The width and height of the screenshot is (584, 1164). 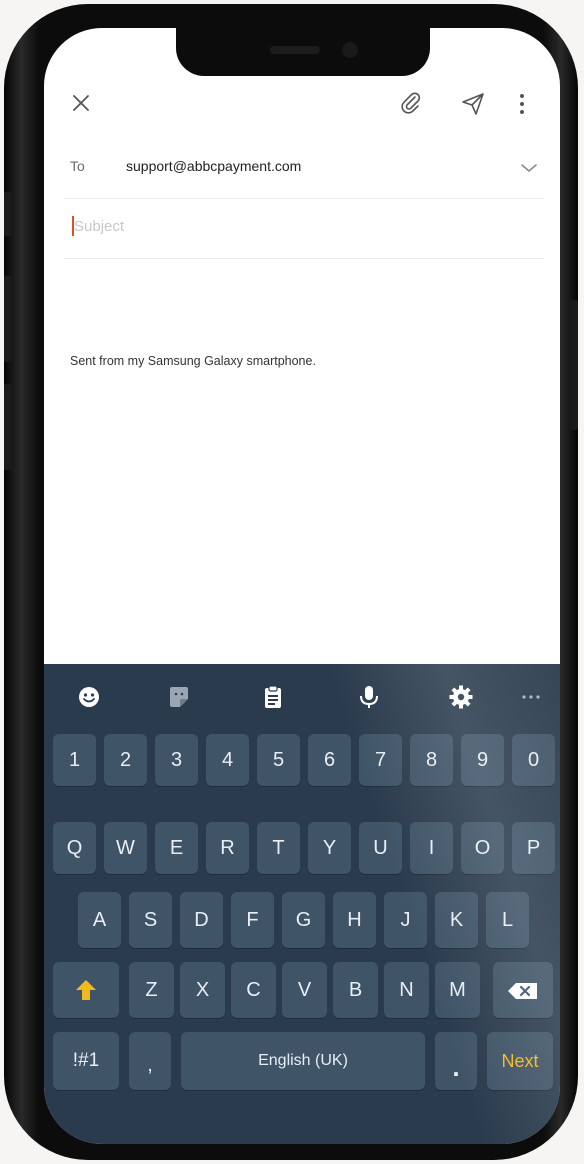 What do you see at coordinates (227, 760) in the screenshot?
I see `key: 4` at bounding box center [227, 760].